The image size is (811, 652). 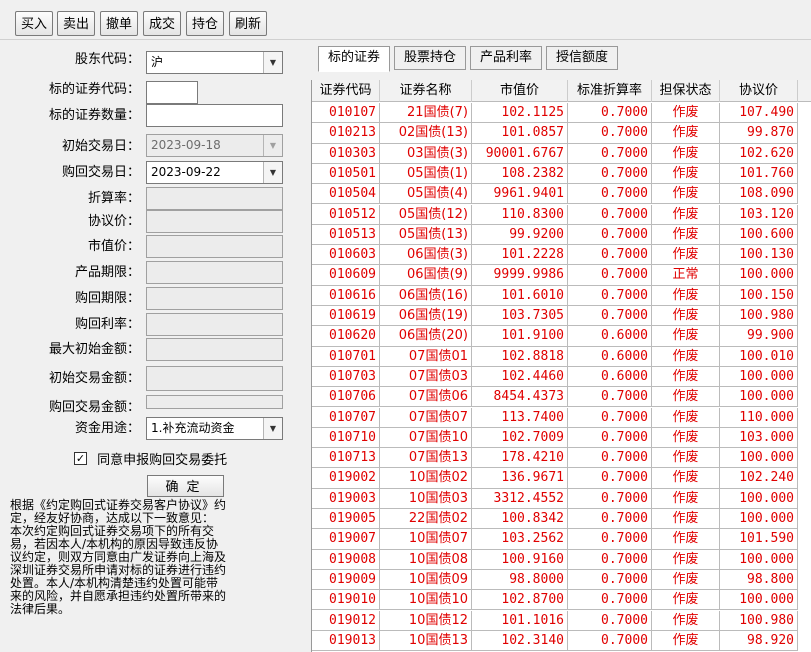 What do you see at coordinates (214, 378) in the screenshot?
I see `initial-amount-field` at bounding box center [214, 378].